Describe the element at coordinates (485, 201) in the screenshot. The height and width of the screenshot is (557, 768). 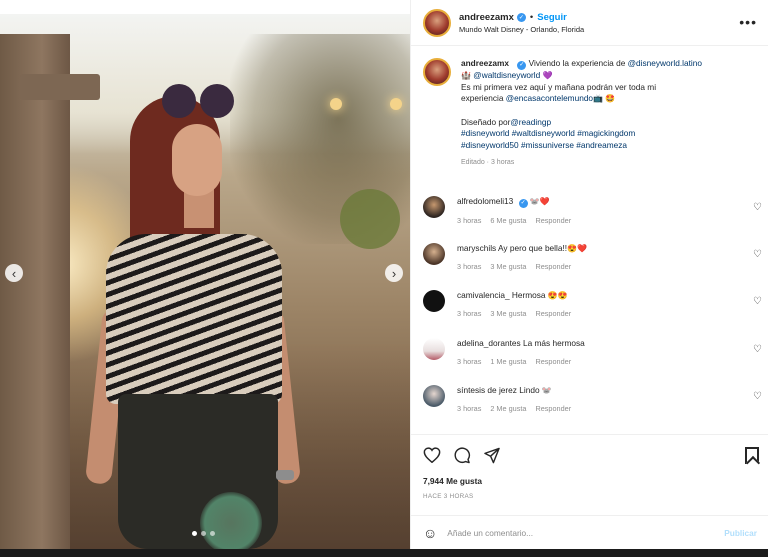
I see `commenter-username: alfredolomeli13` at that location.